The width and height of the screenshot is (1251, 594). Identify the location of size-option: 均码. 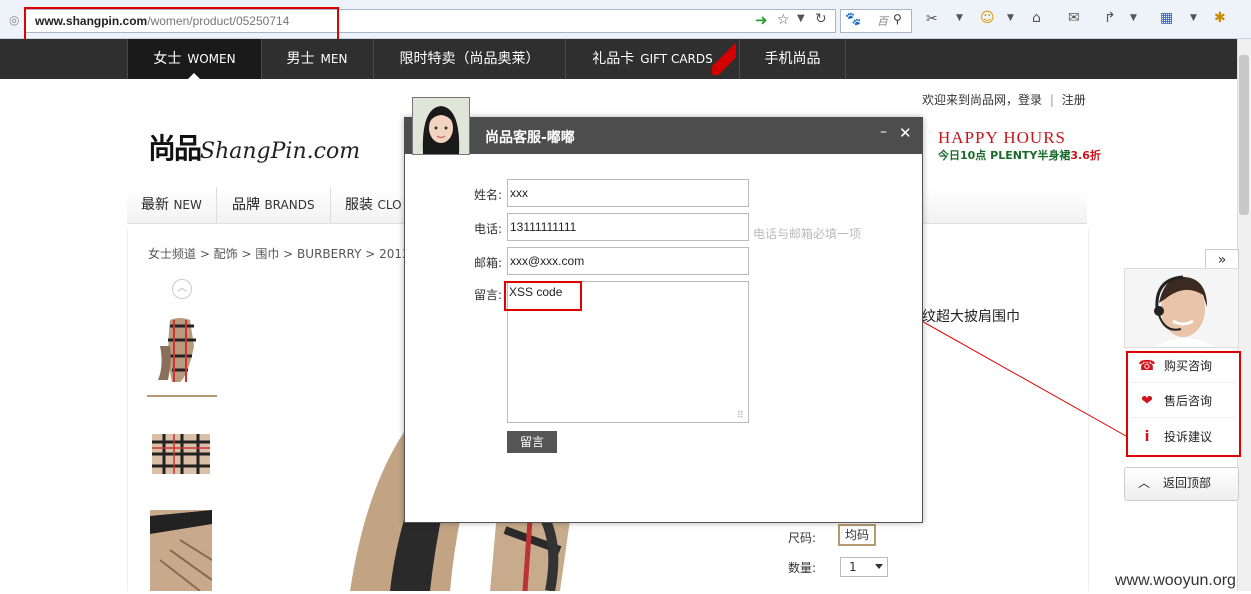
(857, 535).